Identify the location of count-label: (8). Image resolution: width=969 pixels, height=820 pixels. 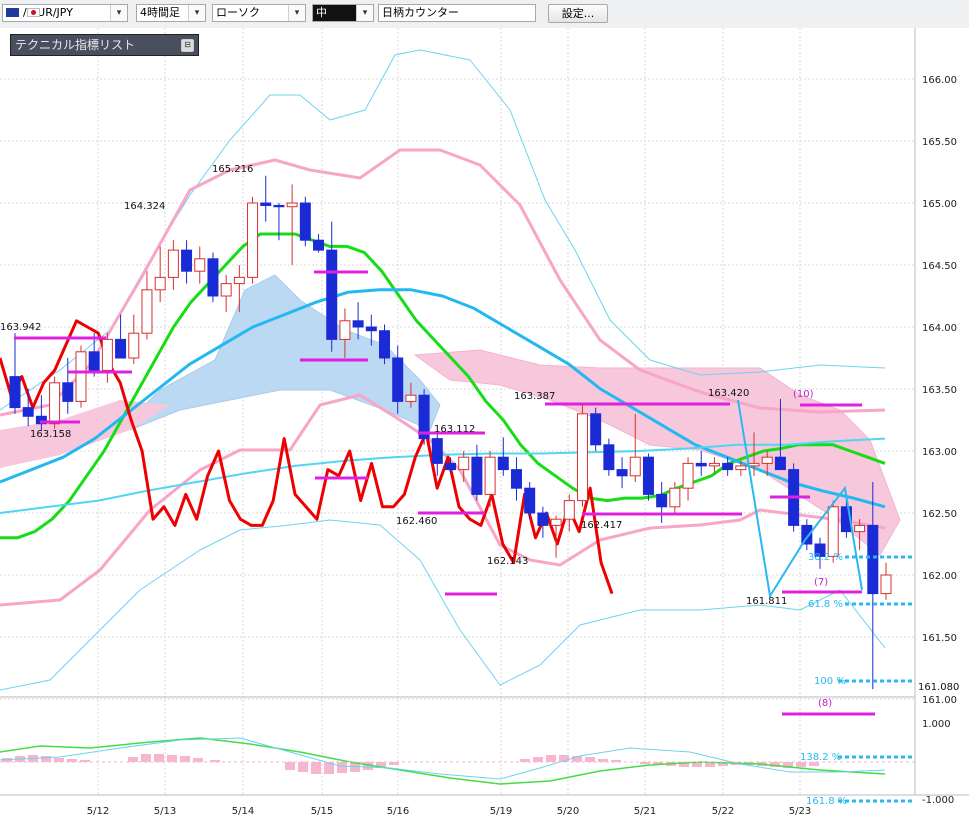
(825, 703).